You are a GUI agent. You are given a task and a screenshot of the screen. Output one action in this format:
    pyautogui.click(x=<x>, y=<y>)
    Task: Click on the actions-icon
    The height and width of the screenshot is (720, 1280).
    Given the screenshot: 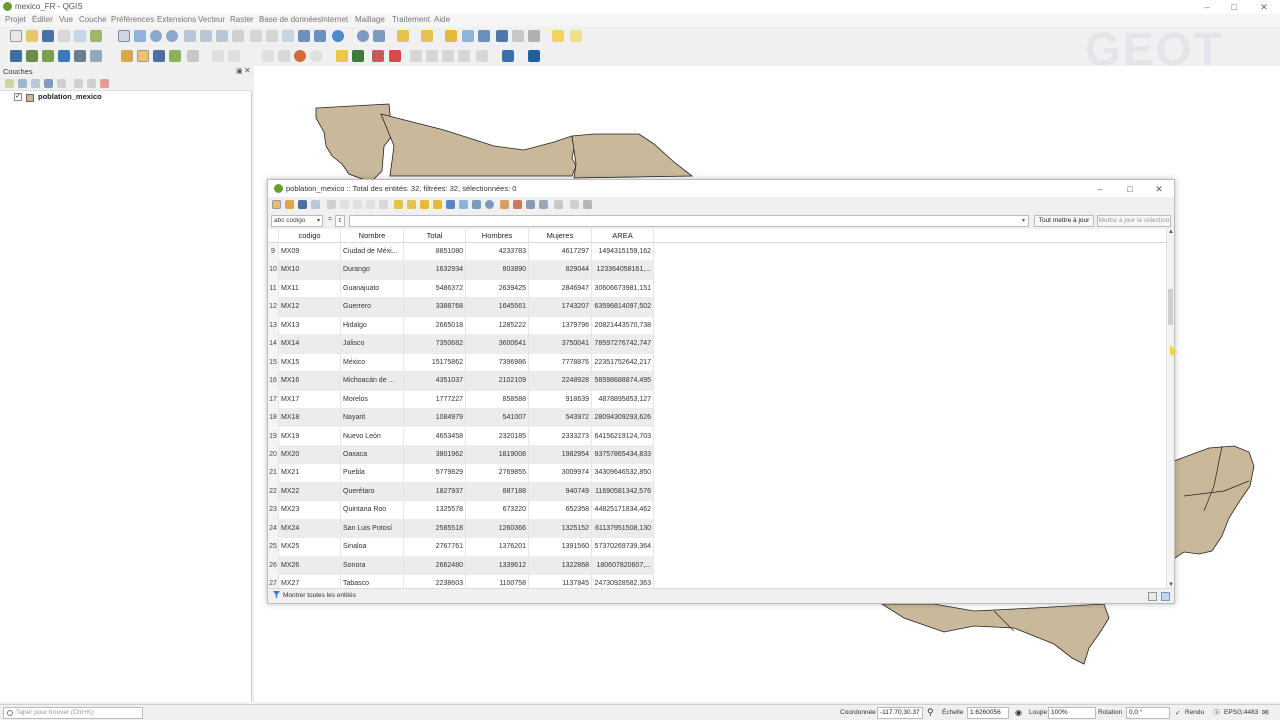 What is the action you would take?
    pyautogui.click(x=587, y=204)
    